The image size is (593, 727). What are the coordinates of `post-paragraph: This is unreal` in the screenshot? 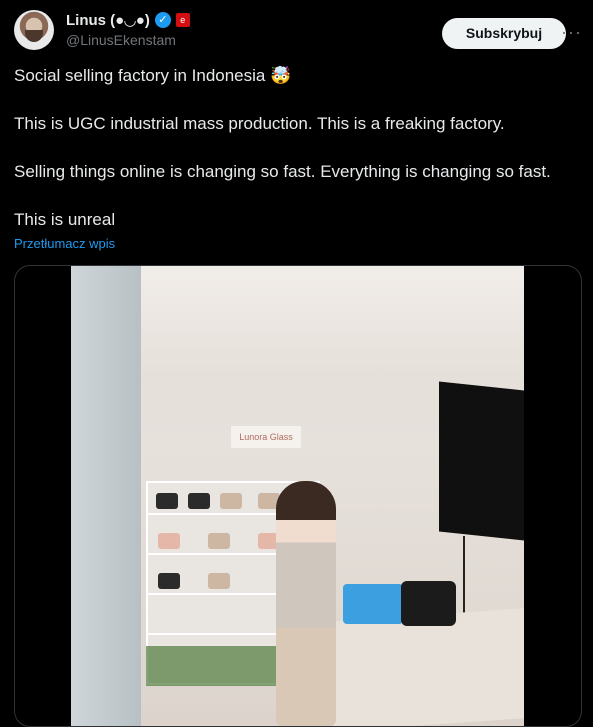 It's located at (65, 219).